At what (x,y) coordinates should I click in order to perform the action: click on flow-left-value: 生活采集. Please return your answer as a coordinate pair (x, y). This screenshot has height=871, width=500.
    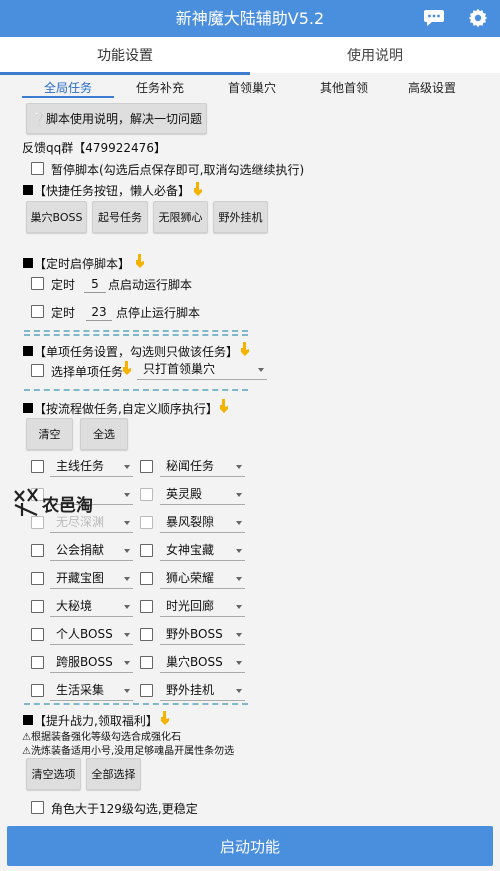
    Looking at the image, I should click on (80, 690).